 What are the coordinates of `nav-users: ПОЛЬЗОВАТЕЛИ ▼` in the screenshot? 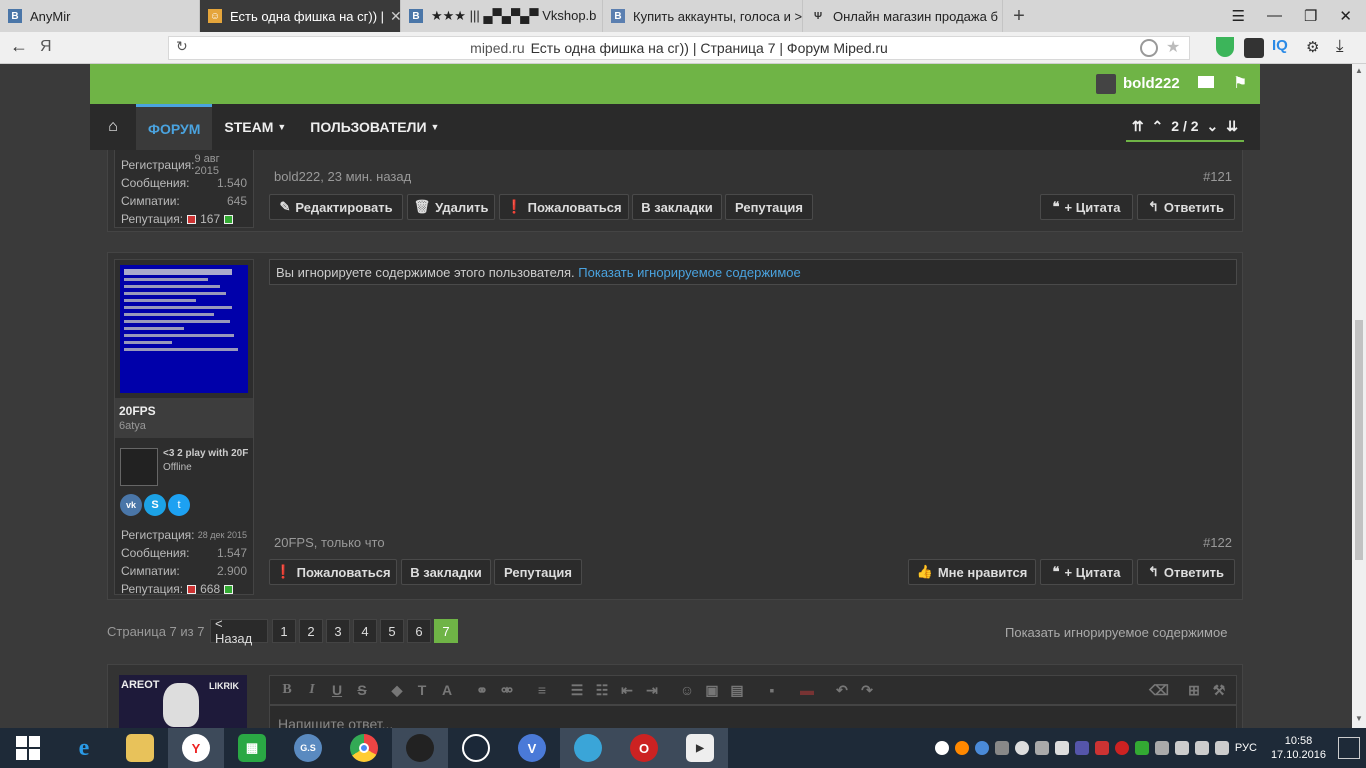 It's located at (374, 127).